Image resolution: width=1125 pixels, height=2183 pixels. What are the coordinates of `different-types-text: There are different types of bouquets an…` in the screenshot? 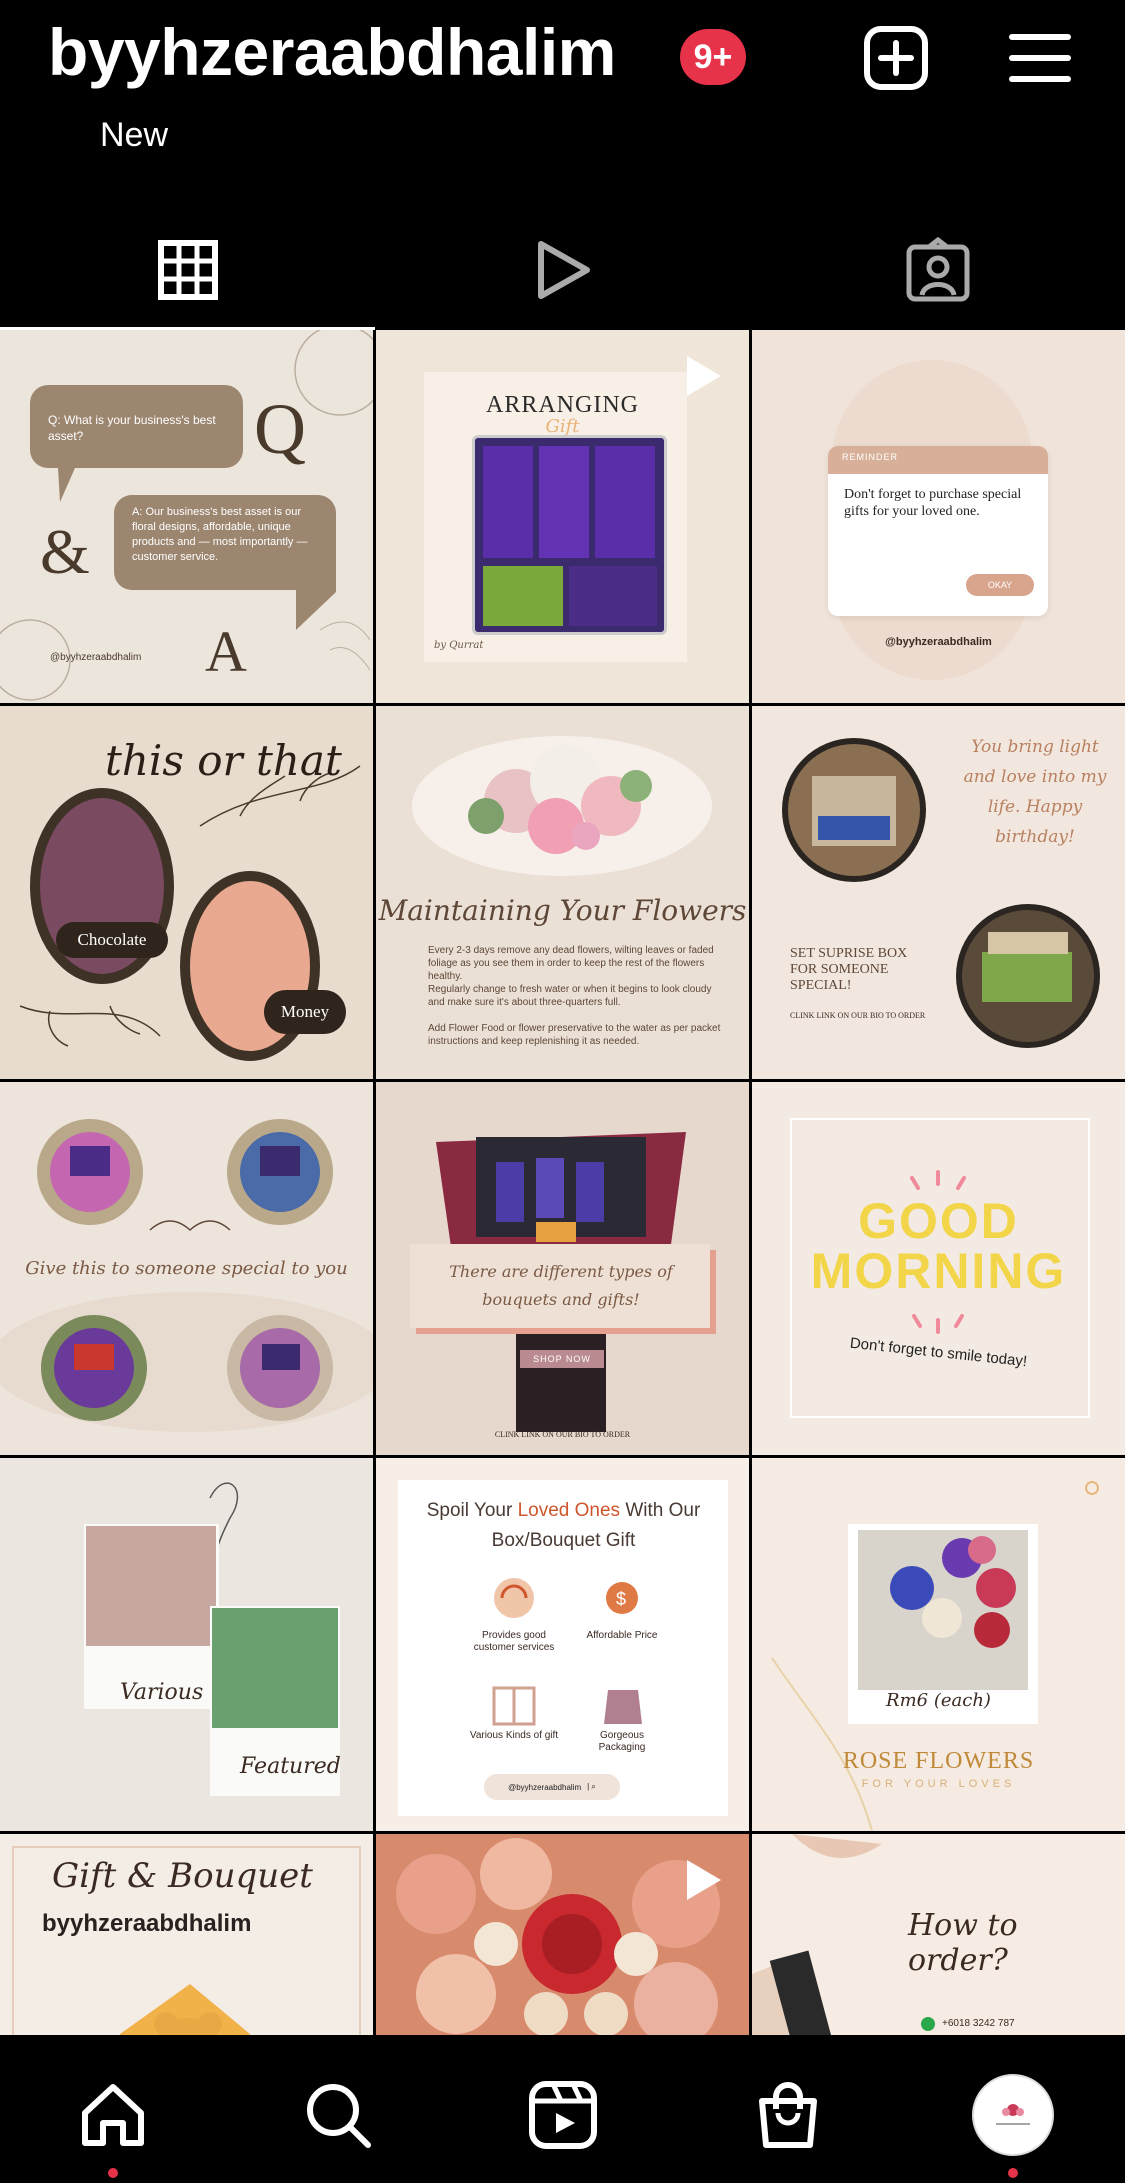 It's located at (561, 1285).